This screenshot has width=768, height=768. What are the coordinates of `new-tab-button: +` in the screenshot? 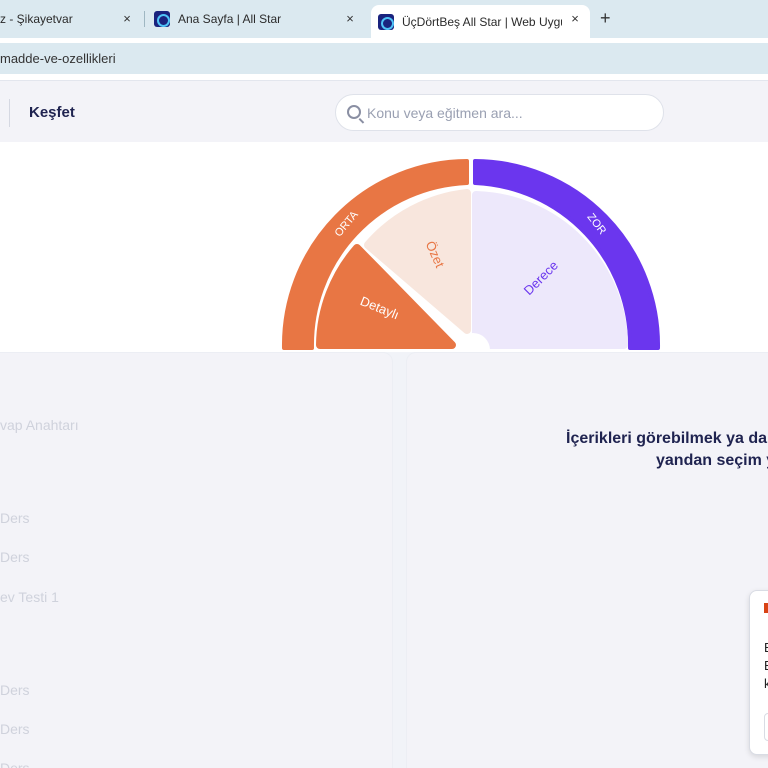 It's located at (605, 18).